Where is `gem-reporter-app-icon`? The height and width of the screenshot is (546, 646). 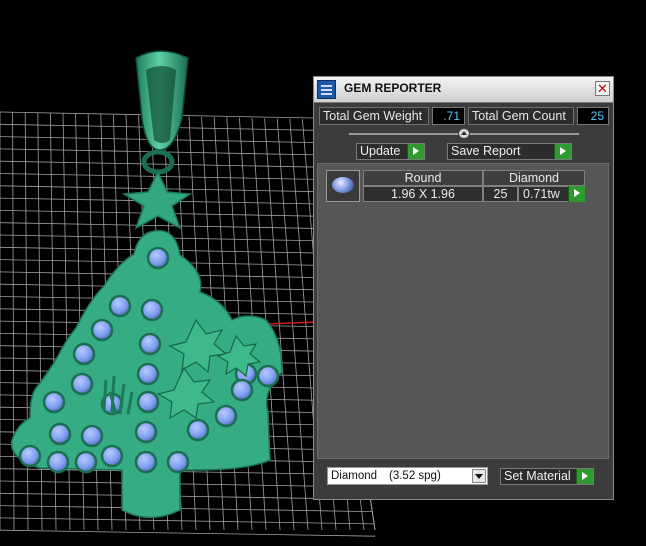 gem-reporter-app-icon is located at coordinates (326, 89).